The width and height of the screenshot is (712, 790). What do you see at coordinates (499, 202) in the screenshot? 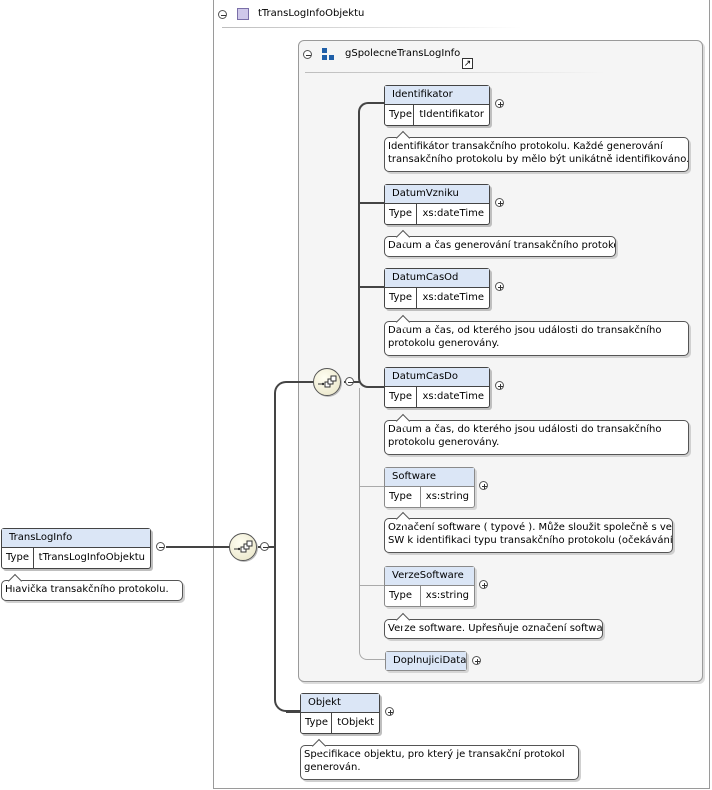
I see `expand-datumvzniku-toggle` at bounding box center [499, 202].